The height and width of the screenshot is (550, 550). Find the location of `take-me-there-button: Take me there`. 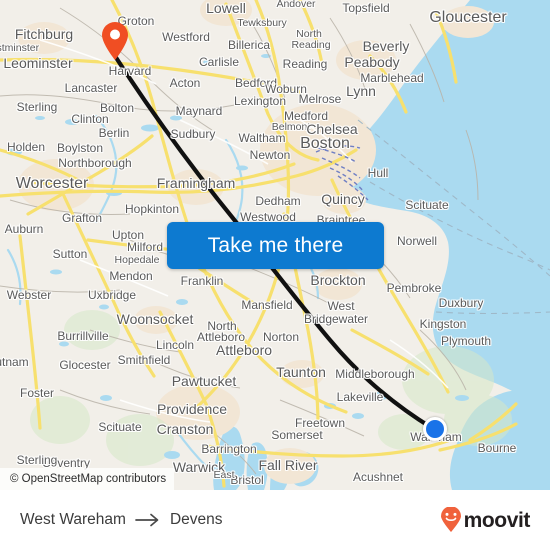

take-me-there-button: Take me there is located at coordinates (275, 245).